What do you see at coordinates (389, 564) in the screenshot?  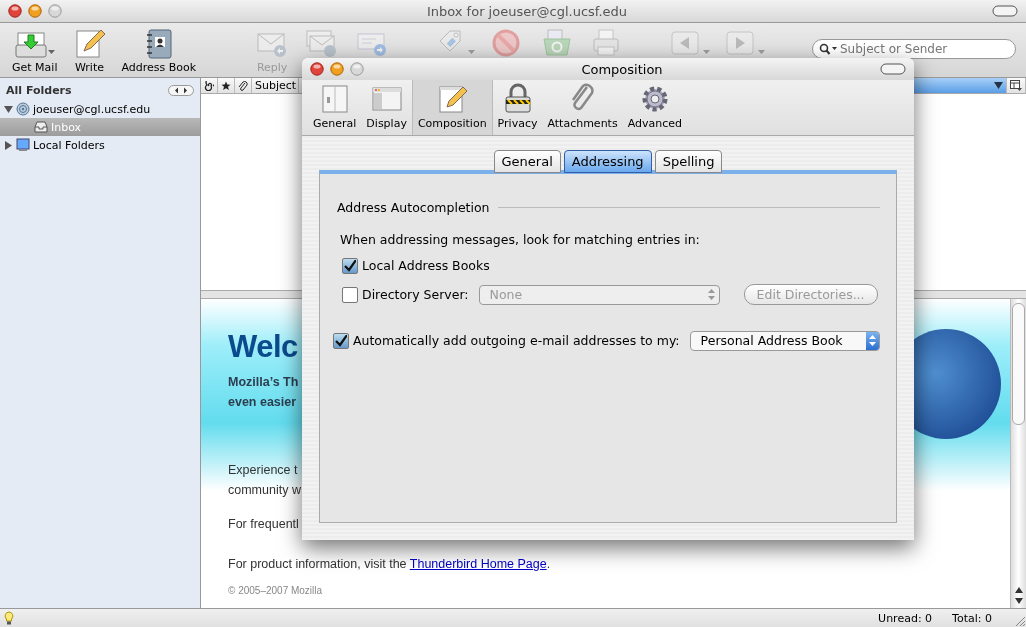 I see `product-info-text: For product information, visit the Thunderbird Home Page.` at bounding box center [389, 564].